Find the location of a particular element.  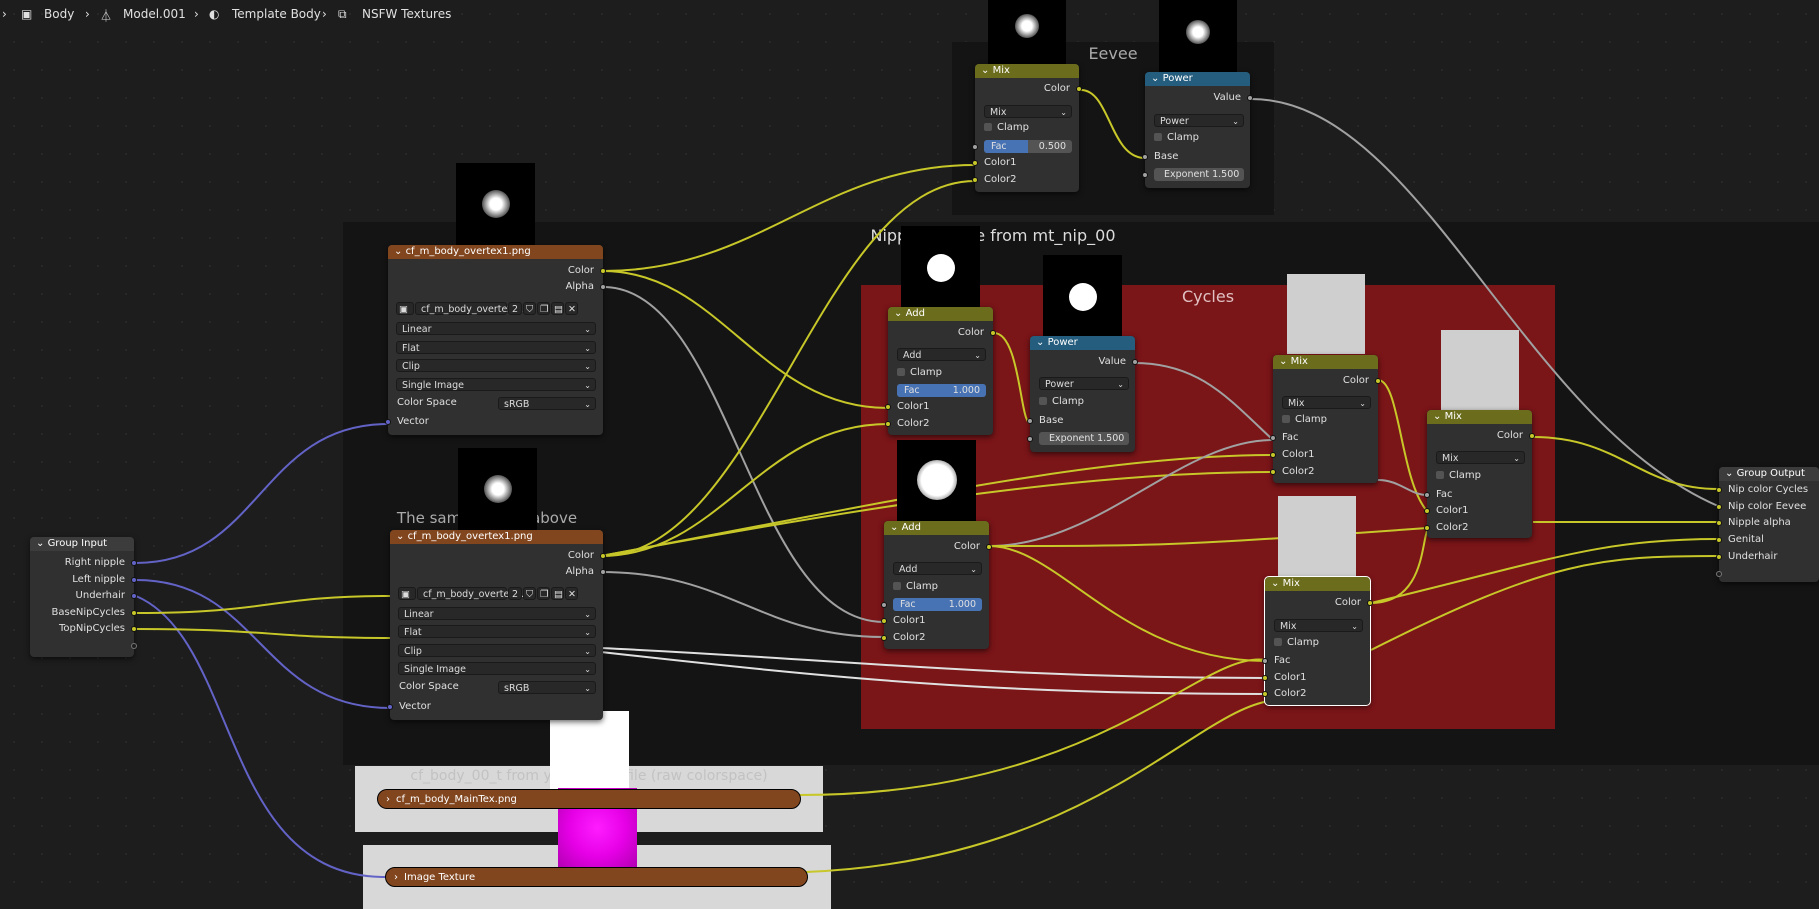

node-mix-a: ⌄ Mix Color Mix ⌄ Clamp Fac Color1 Color2 is located at coordinates (1325, 419).